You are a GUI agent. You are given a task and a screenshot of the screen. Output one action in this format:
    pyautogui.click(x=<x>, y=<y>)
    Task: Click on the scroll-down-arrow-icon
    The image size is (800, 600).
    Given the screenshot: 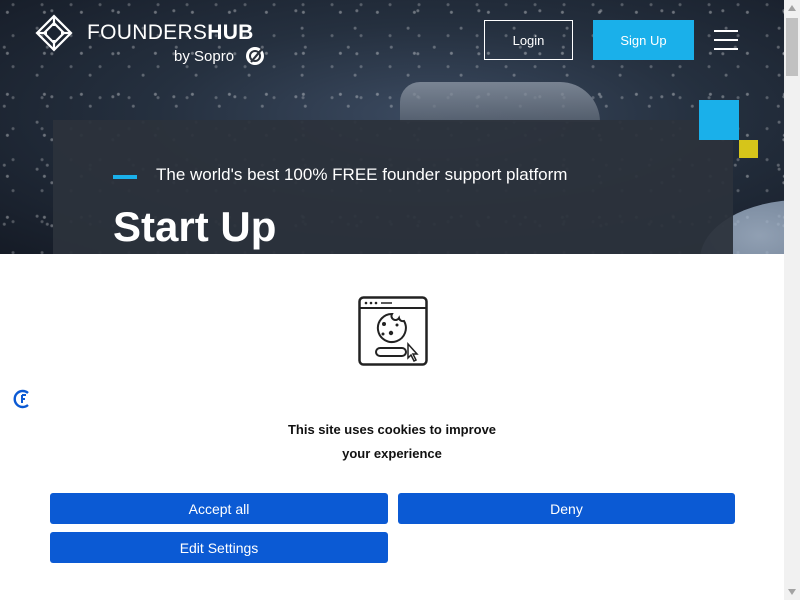 What is the action you would take?
    pyautogui.click(x=792, y=592)
    